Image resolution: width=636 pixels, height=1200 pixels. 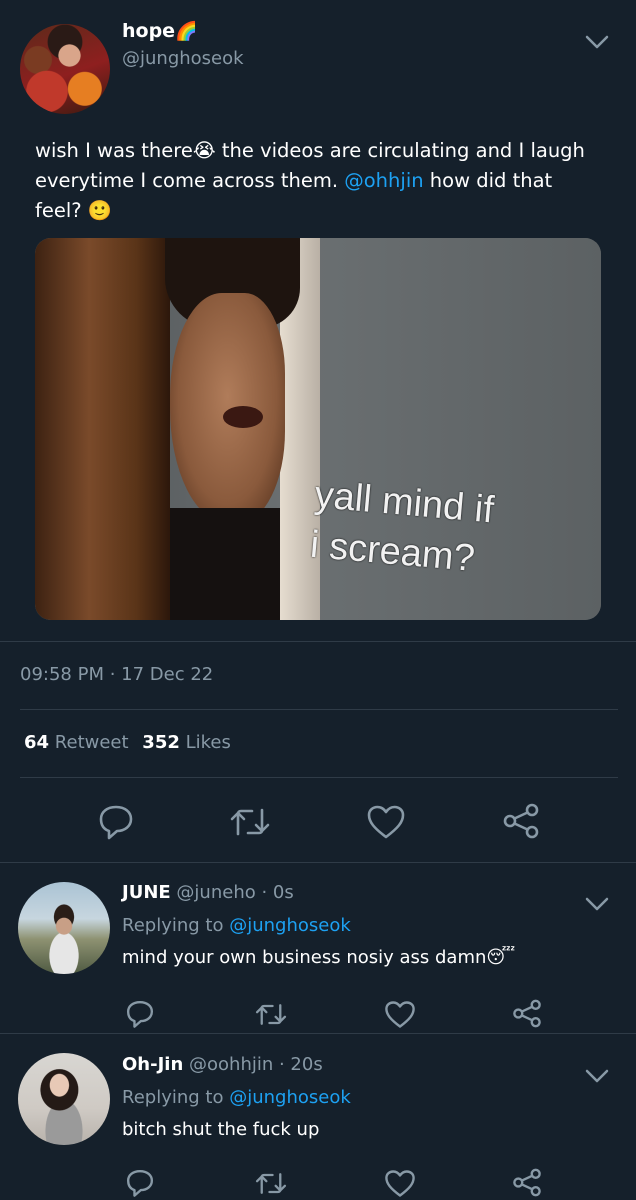 I want to click on reply-text: bitch shut the fuck up, so click(x=221, y=1129).